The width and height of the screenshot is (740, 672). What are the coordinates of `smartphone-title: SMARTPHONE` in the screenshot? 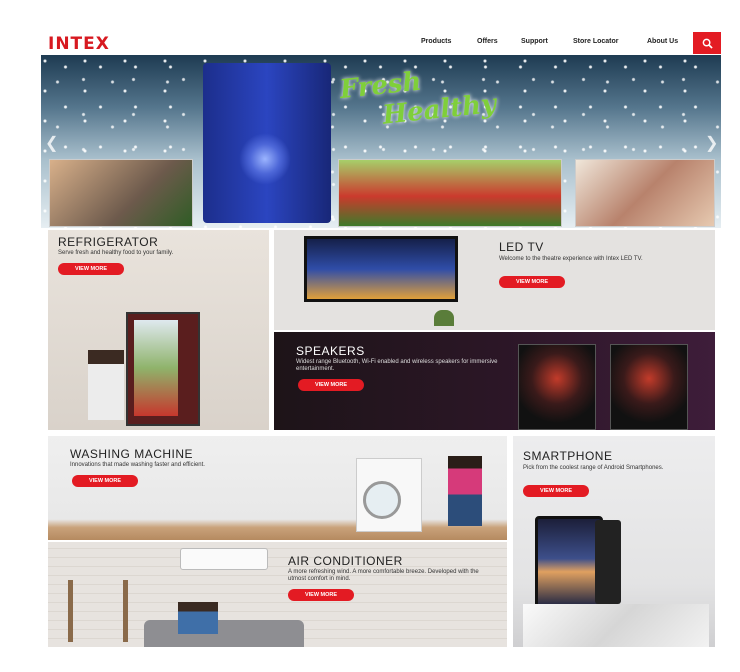 It's located at (568, 456).